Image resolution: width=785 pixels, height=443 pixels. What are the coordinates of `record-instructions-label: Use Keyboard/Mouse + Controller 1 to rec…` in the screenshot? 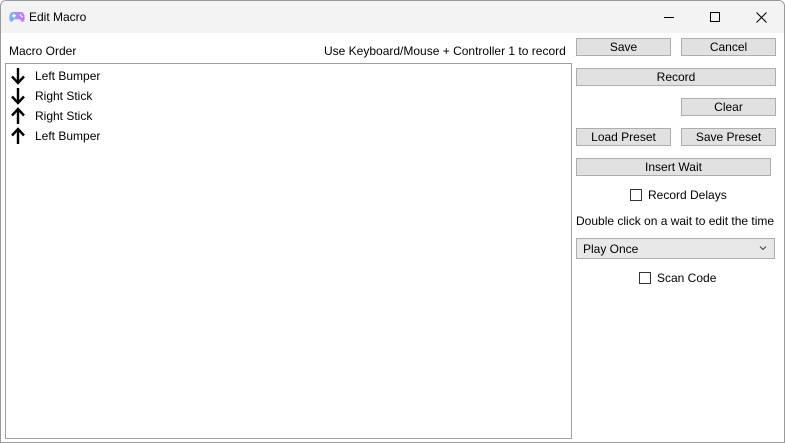 It's located at (445, 51).